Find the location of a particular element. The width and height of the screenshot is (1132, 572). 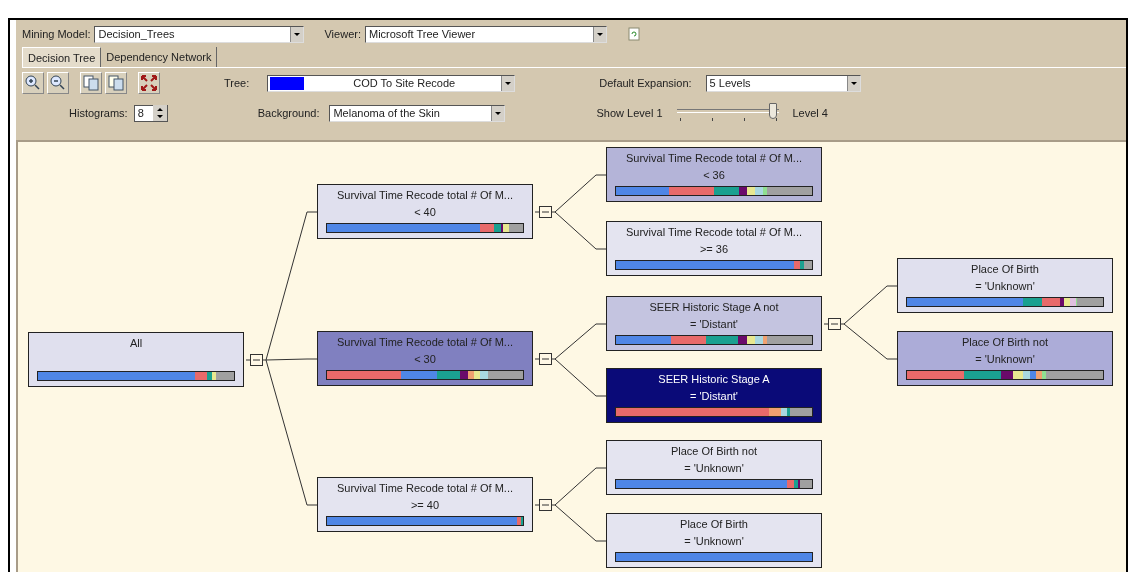

tree-node: Survival Time Recode total # Of M... < 36 is located at coordinates (714, 174).